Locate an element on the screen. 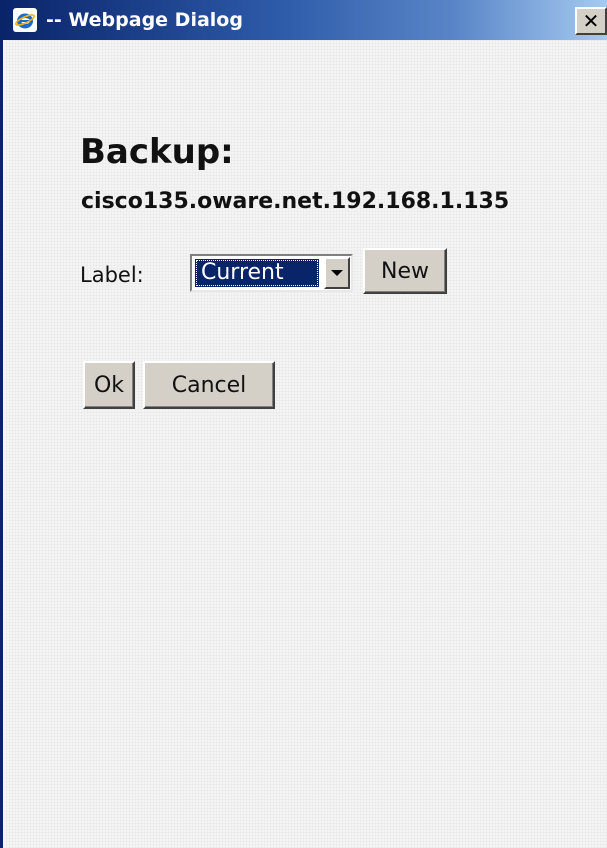  window-title: -- Webpage Dialog is located at coordinates (144, 20).